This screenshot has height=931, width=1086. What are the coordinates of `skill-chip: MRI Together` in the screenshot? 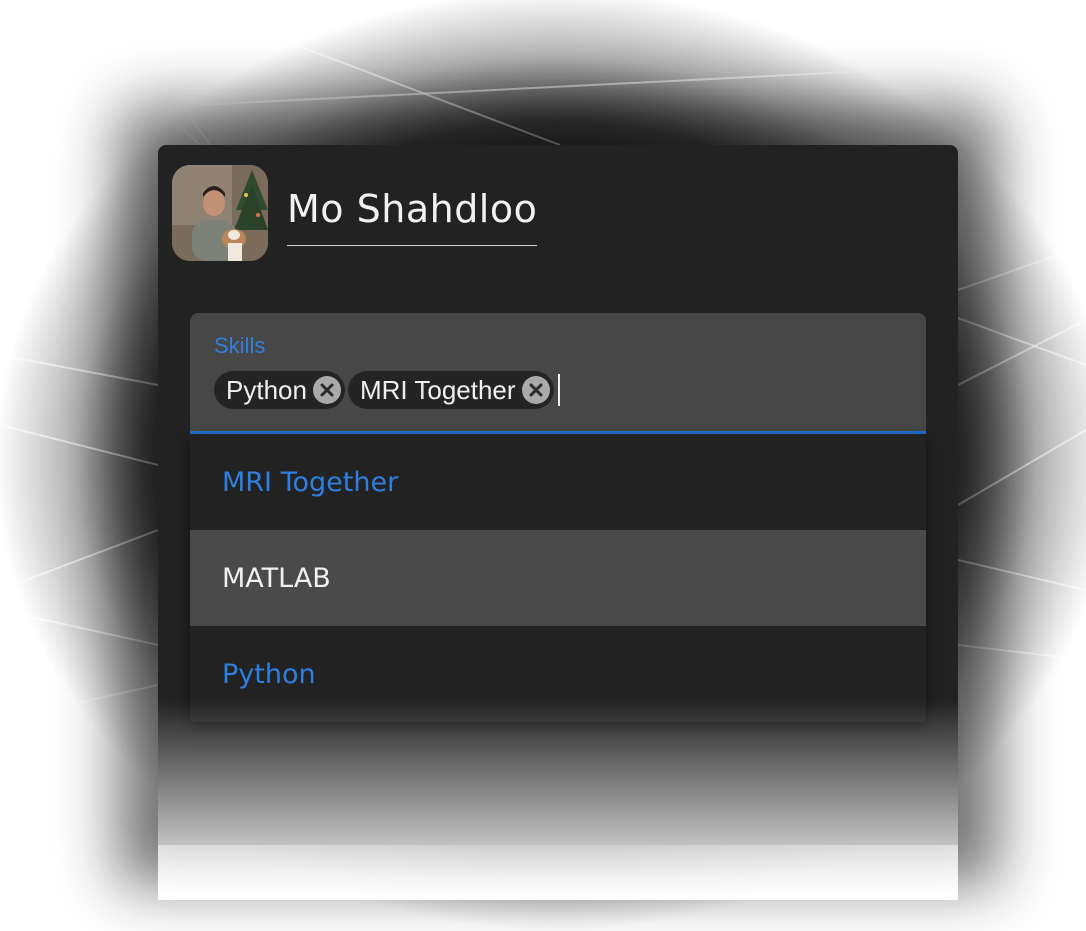 It's located at (450, 390).